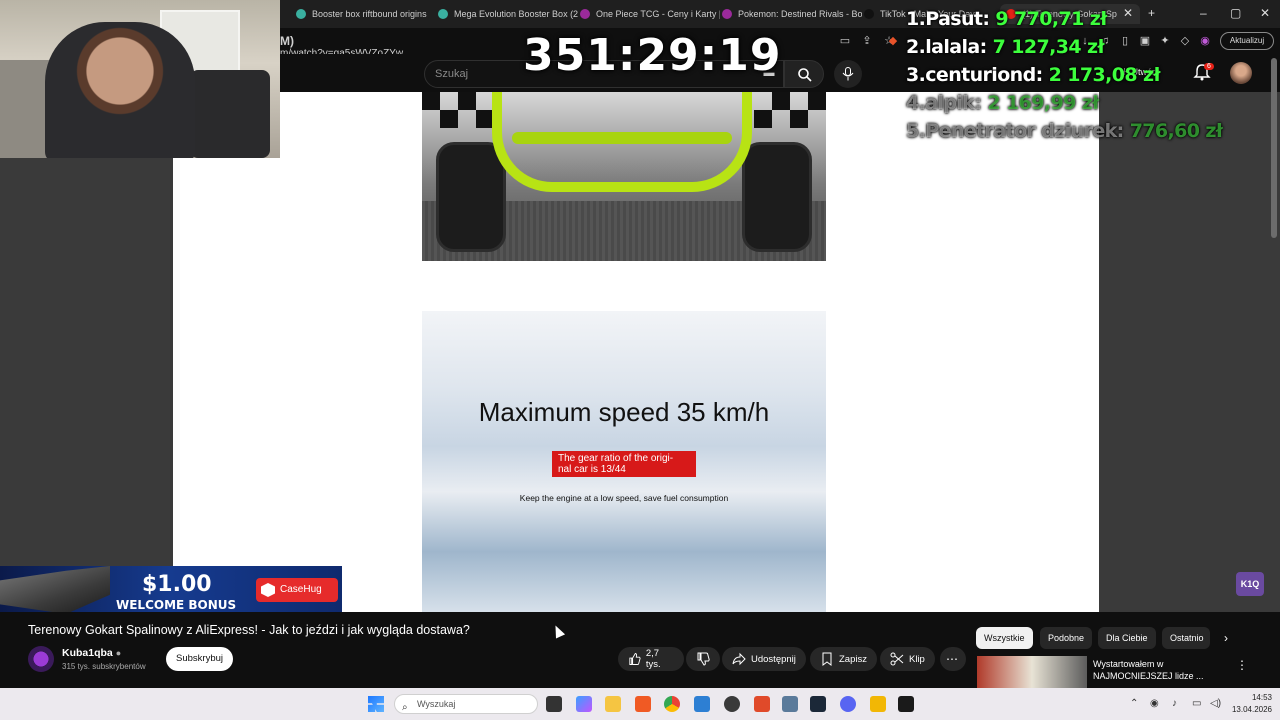 The height and width of the screenshot is (720, 1280). Describe the element at coordinates (1176, 131) in the screenshot. I see `leaderboard-amount: 776,60 zł` at that location.